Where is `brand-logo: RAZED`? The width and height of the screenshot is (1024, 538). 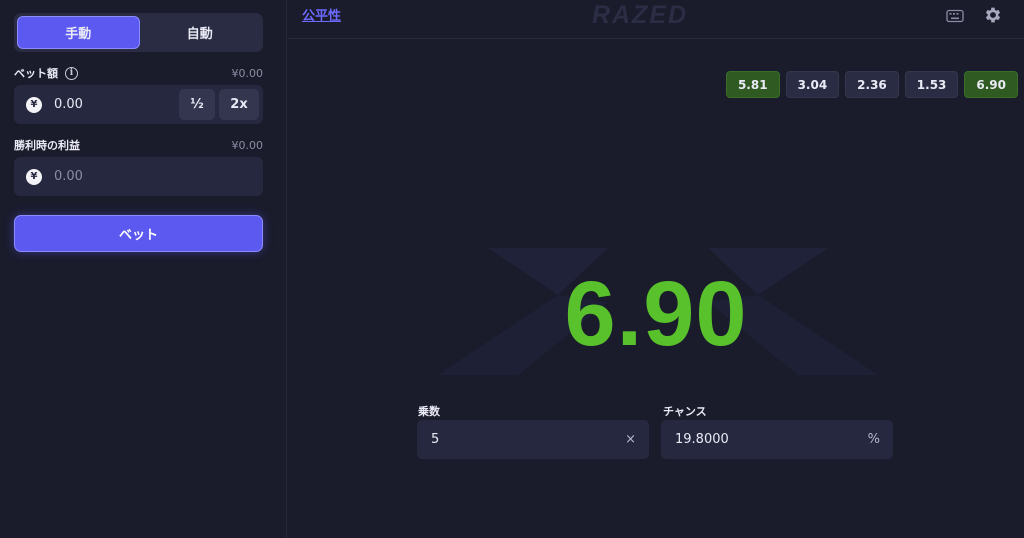 brand-logo: RAZED is located at coordinates (640, 15).